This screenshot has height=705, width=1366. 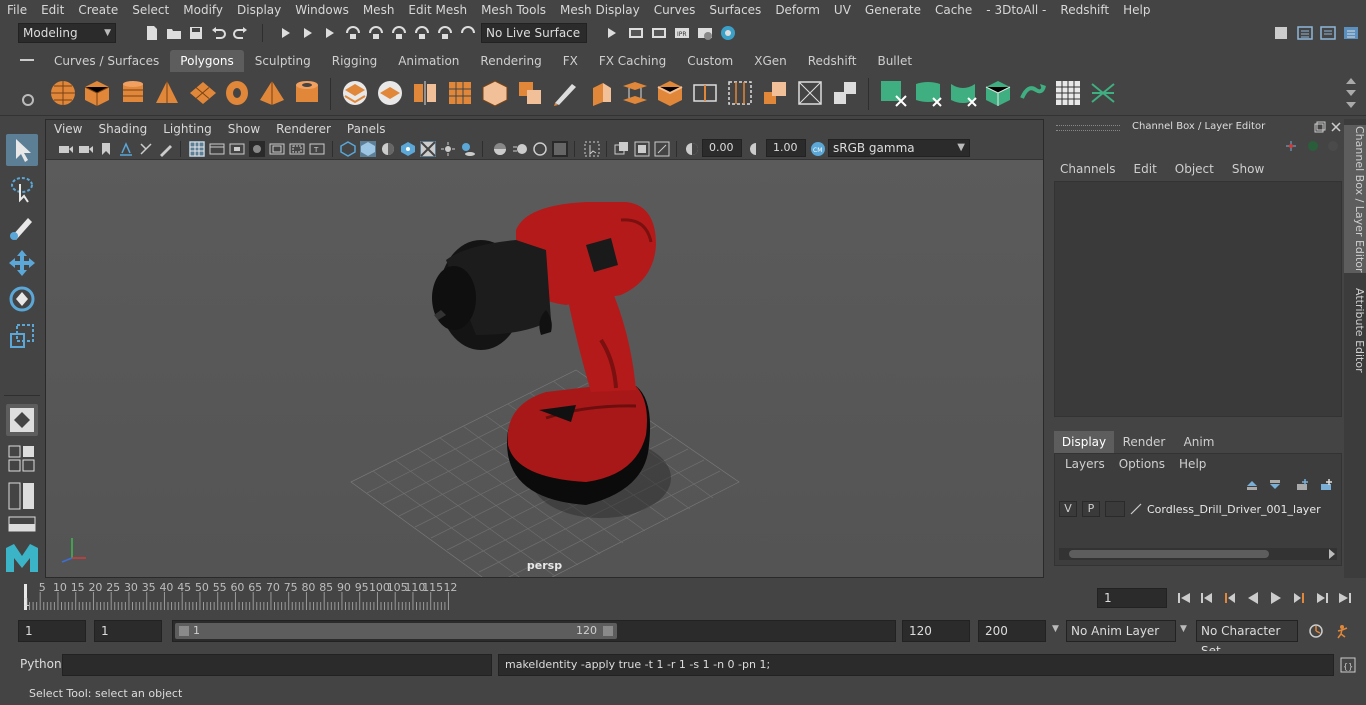 I want to click on undo-icon, so click(x=218, y=33).